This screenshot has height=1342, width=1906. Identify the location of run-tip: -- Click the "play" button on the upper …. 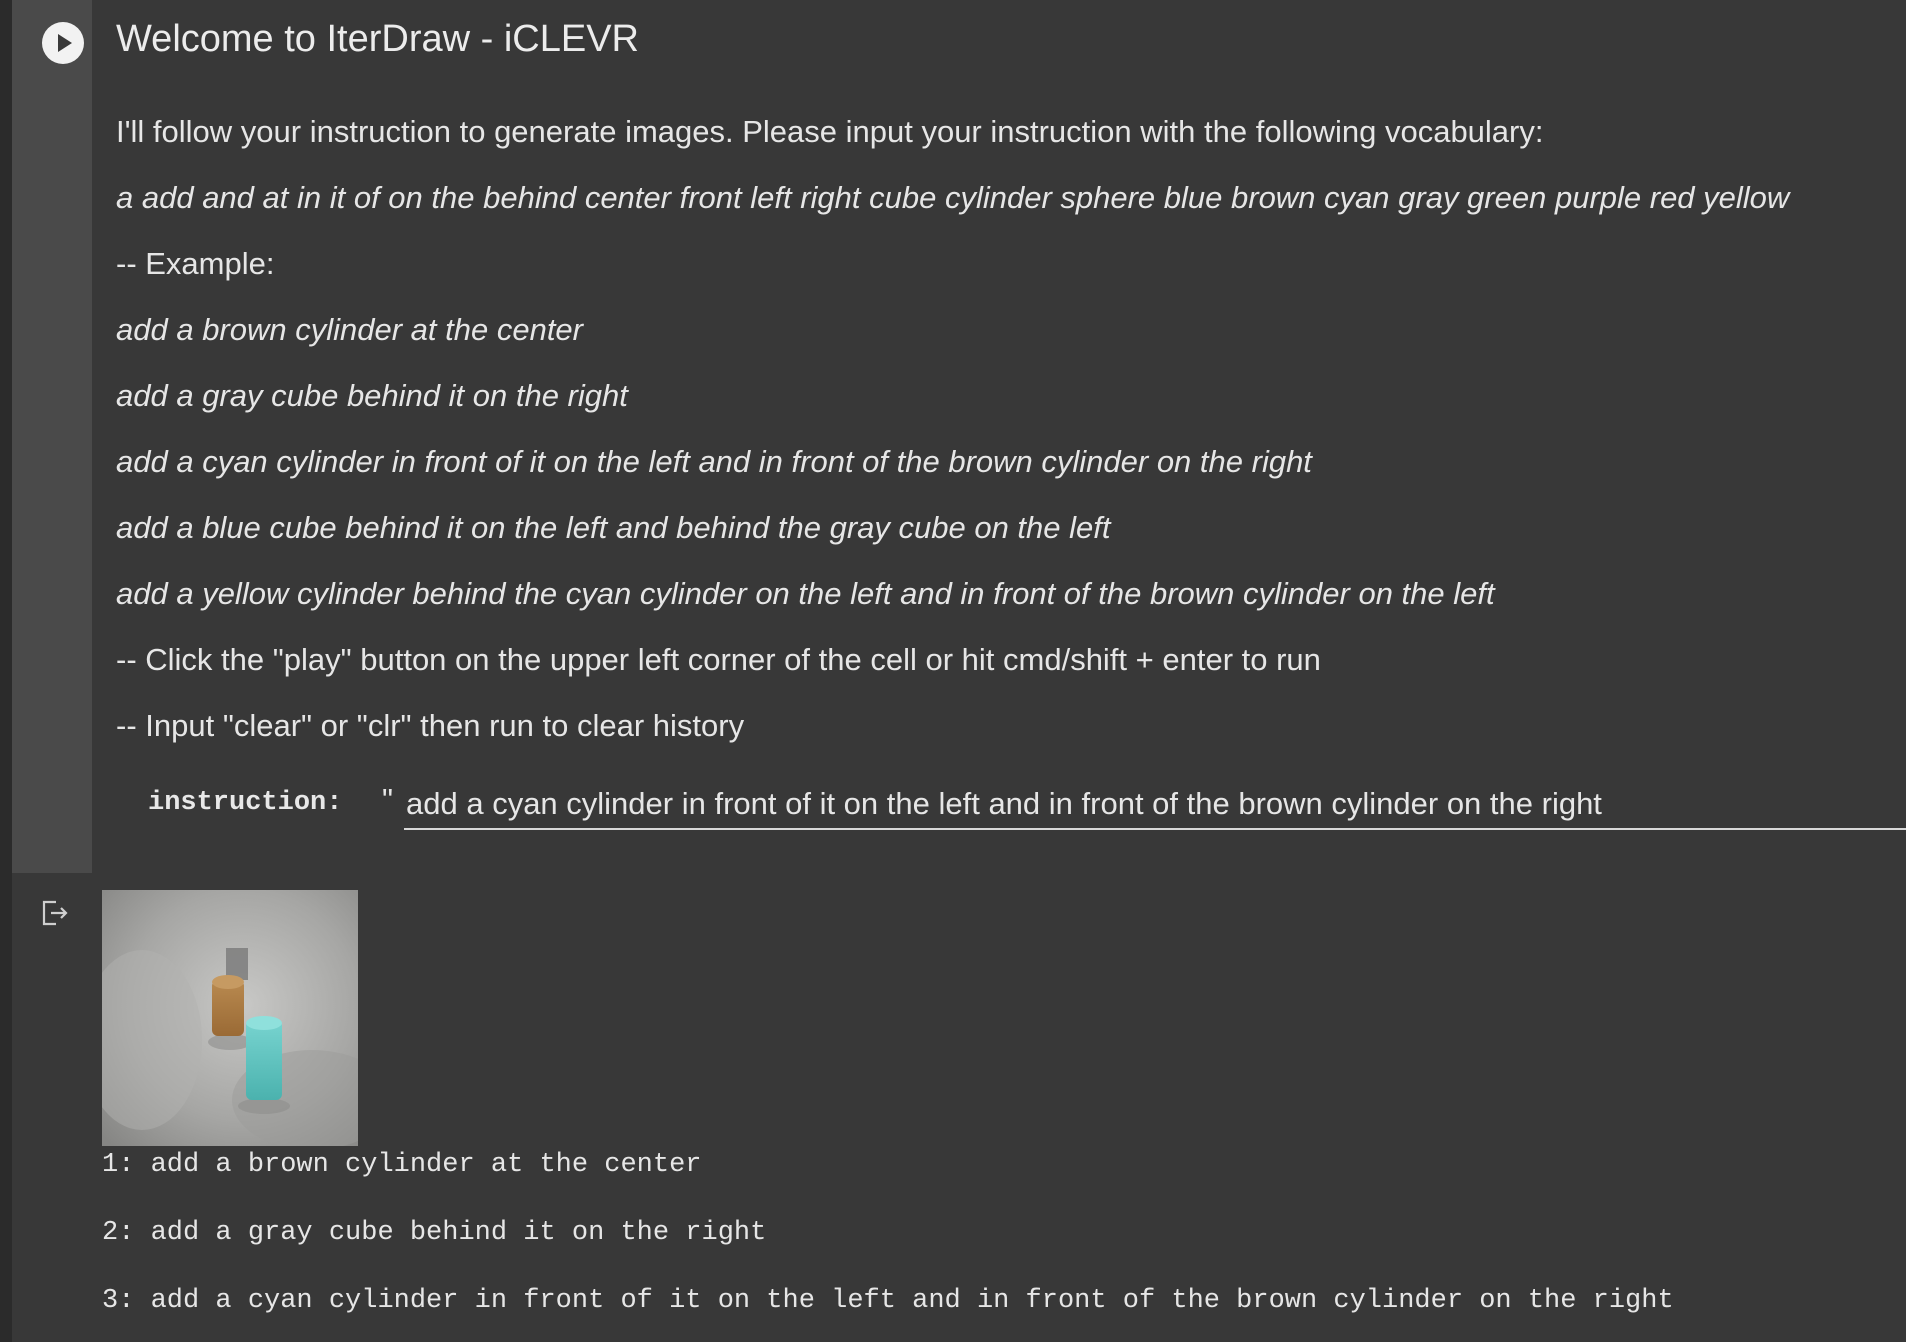
(718, 659).